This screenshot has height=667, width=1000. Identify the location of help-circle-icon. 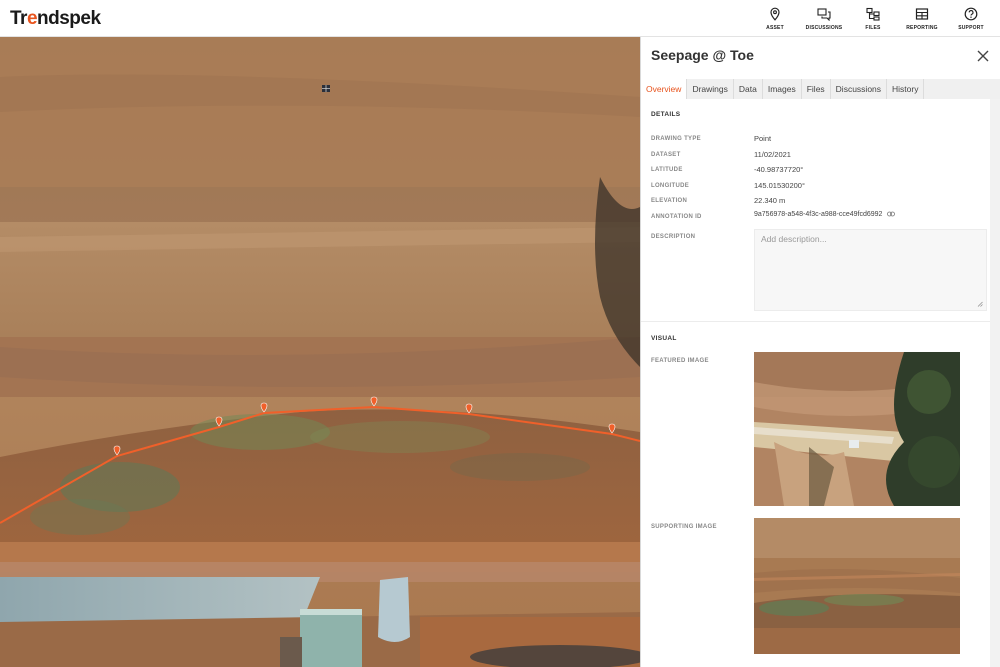
(971, 13).